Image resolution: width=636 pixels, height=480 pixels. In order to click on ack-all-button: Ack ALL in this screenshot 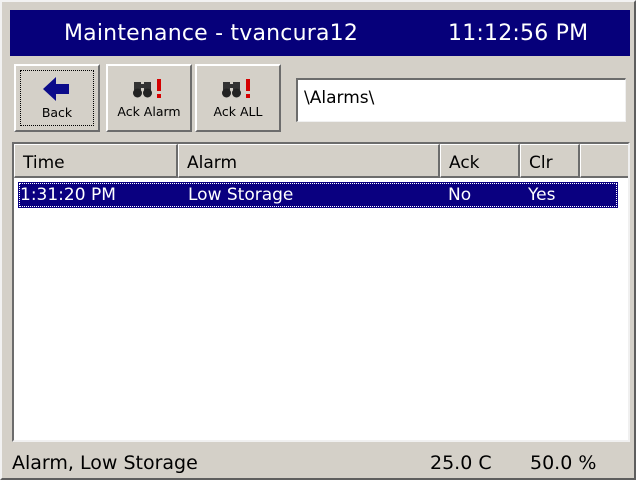, I will do `click(238, 98)`.